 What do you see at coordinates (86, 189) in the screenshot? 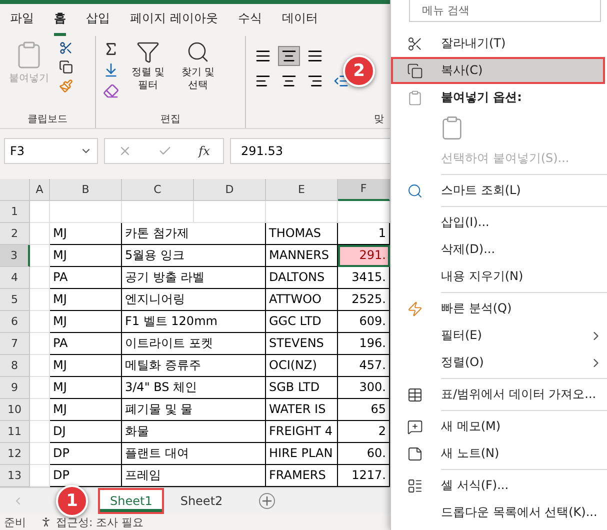
I see `column-header: B` at bounding box center [86, 189].